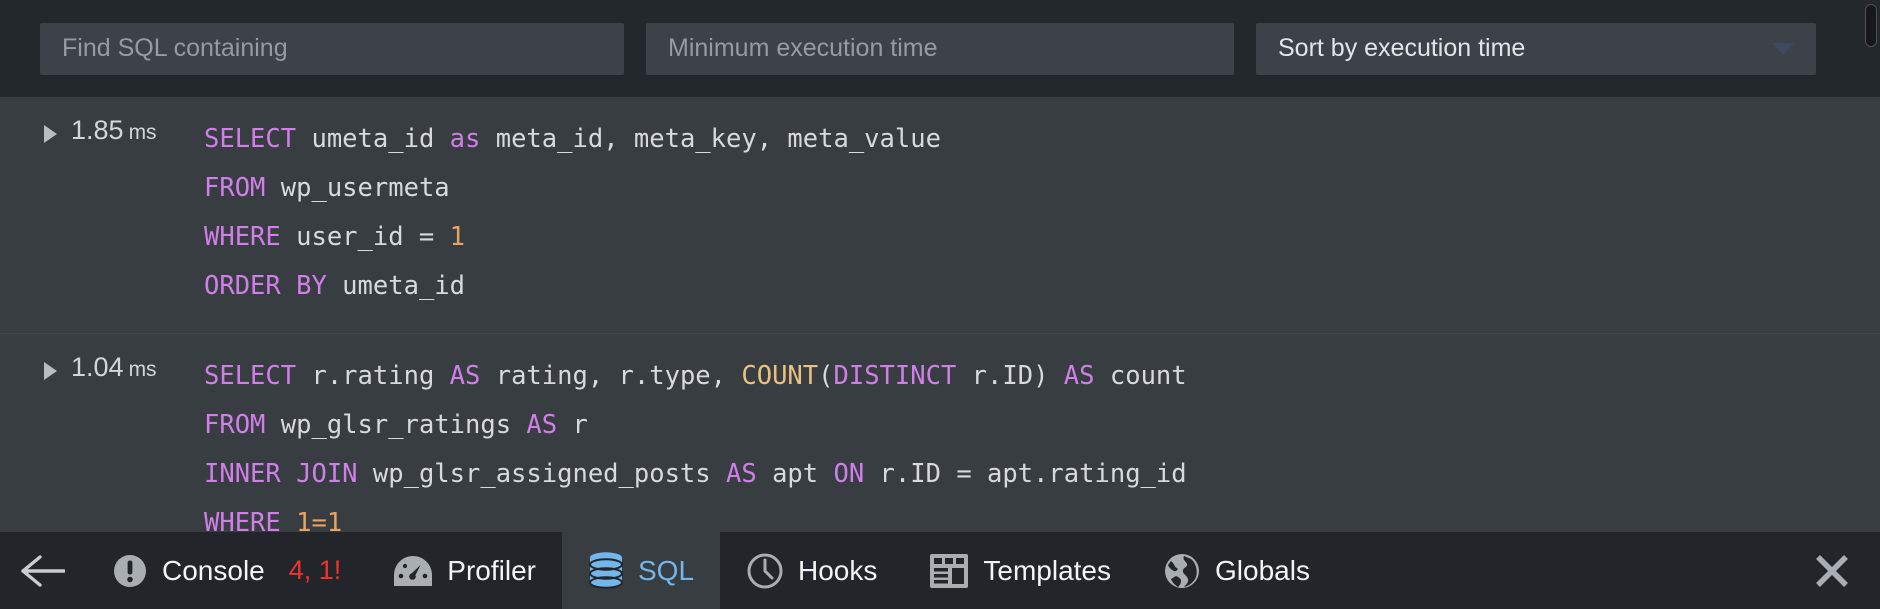  I want to click on sql-token: wp_usermeta, so click(357, 188).